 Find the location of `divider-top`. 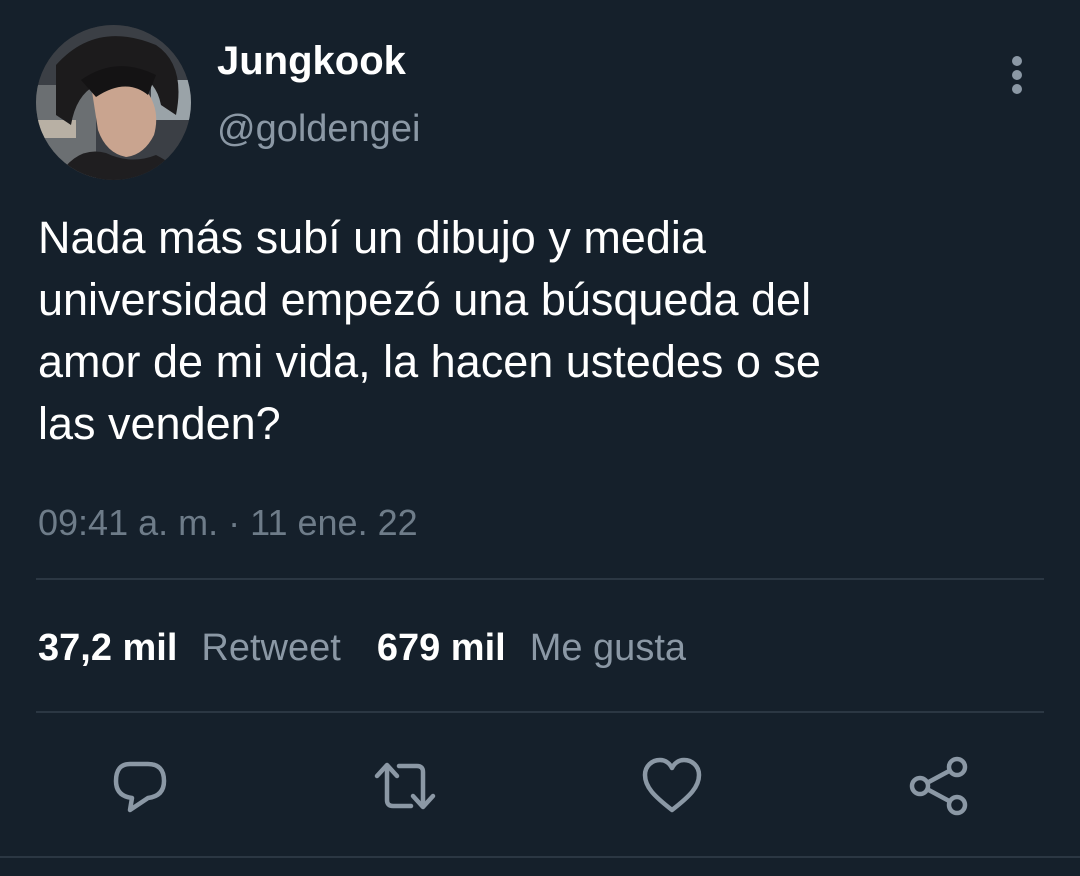

divider-top is located at coordinates (540, 579).